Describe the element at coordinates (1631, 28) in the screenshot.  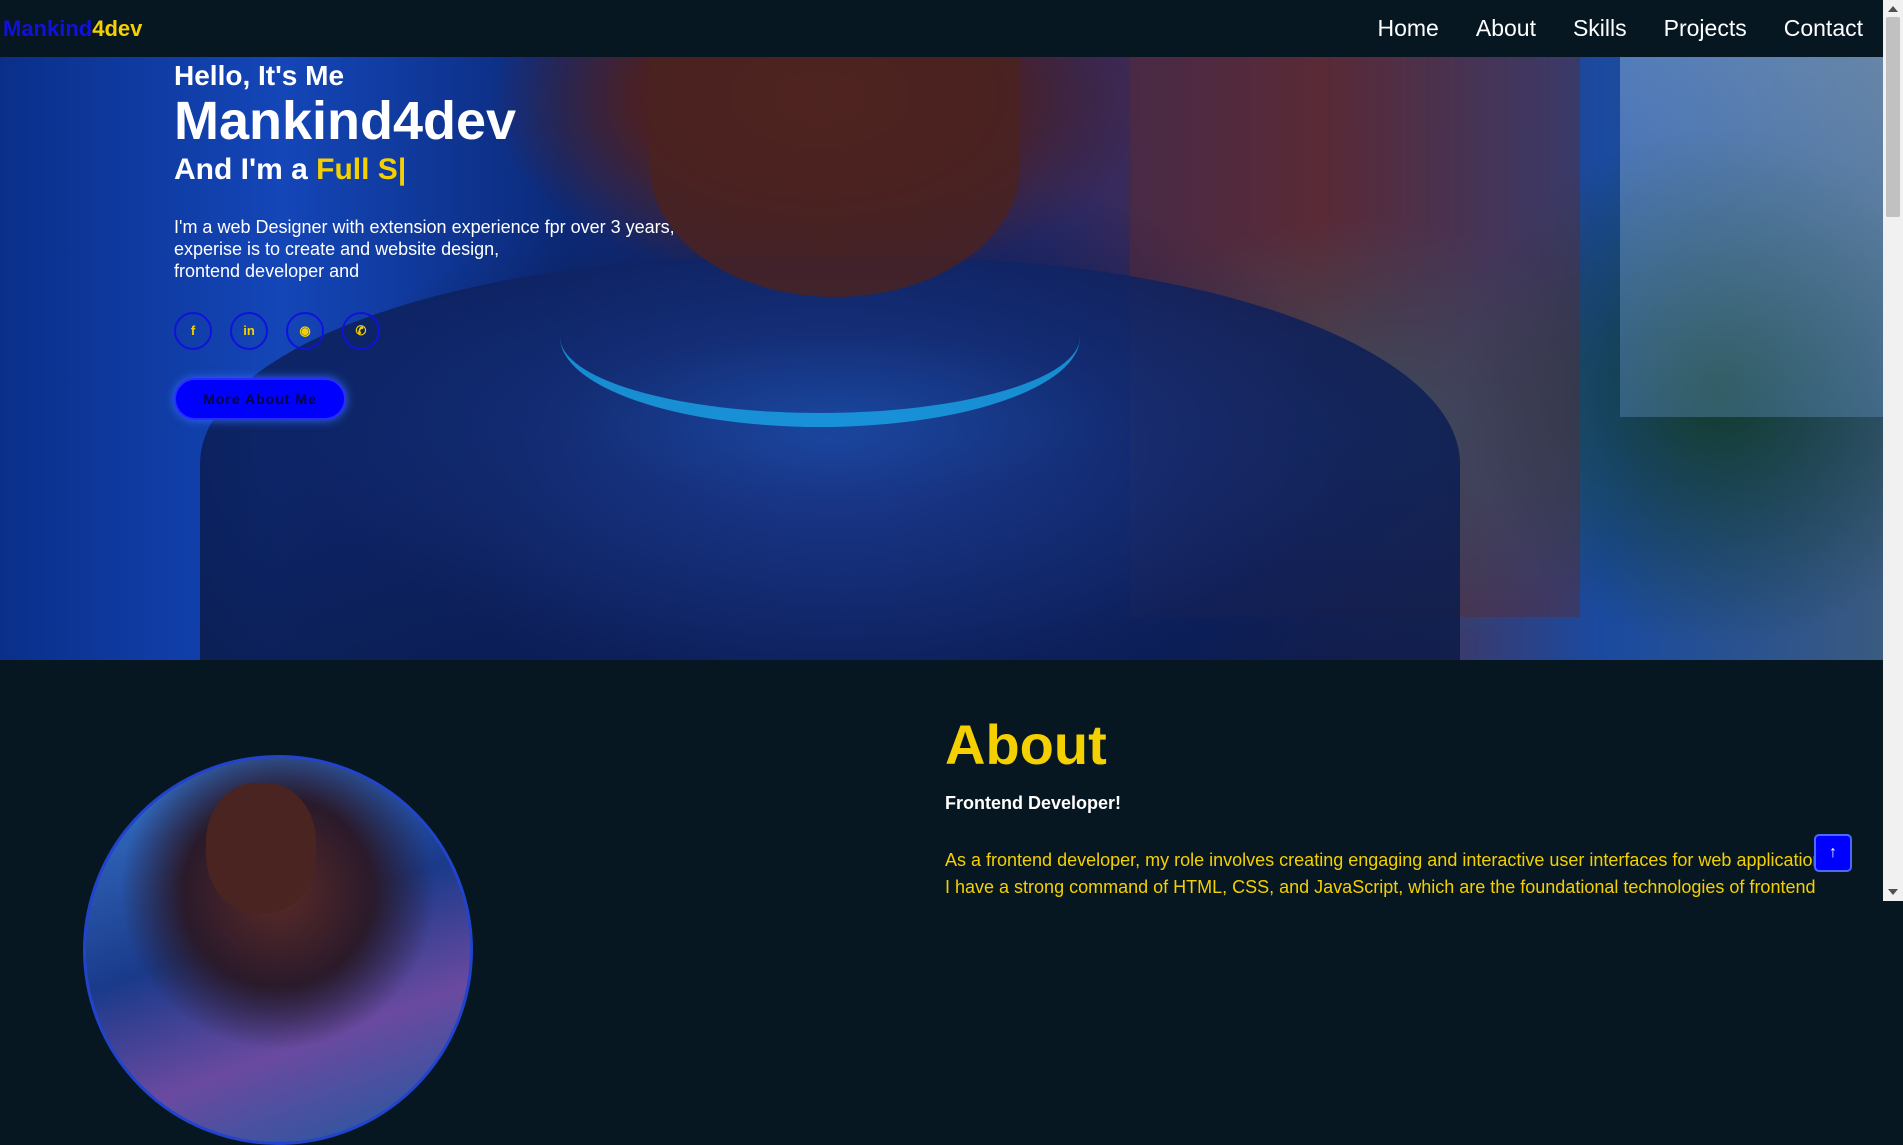
I see `nav-links: Home About Skills Projects Contact` at that location.